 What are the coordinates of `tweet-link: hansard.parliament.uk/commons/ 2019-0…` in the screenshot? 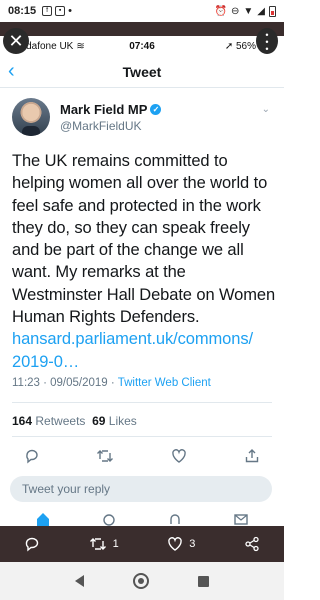 It's located at (132, 350).